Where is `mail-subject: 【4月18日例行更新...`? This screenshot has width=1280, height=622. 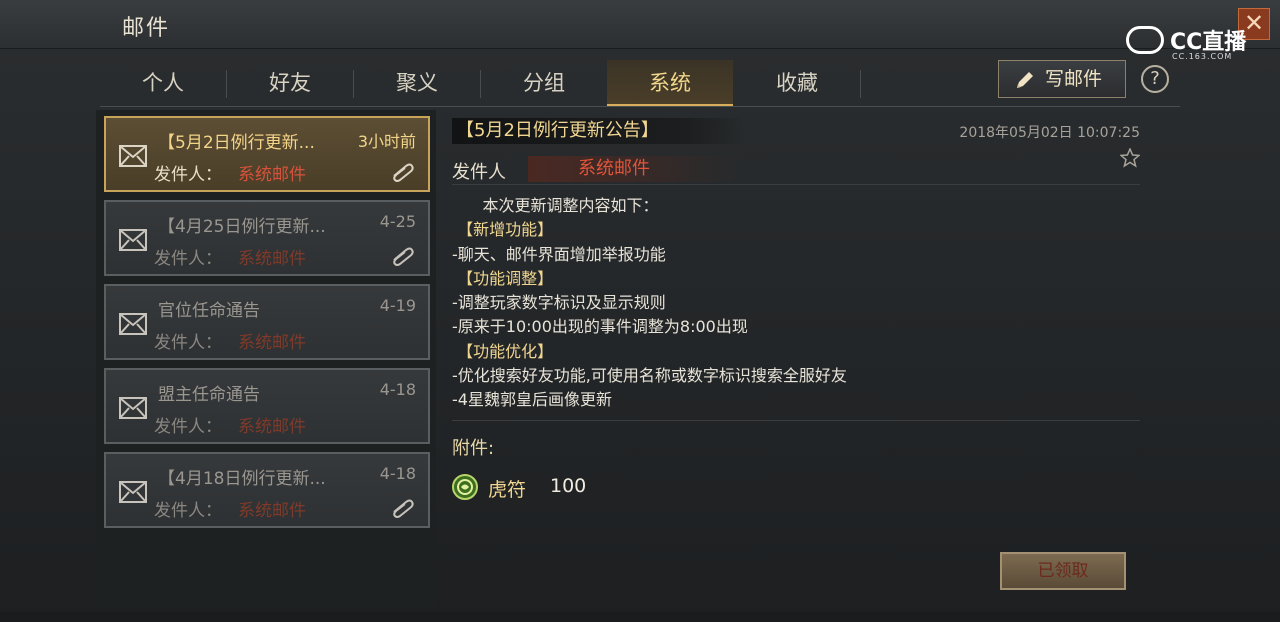
mail-subject: 【4月18日例行更新... is located at coordinates (242, 479).